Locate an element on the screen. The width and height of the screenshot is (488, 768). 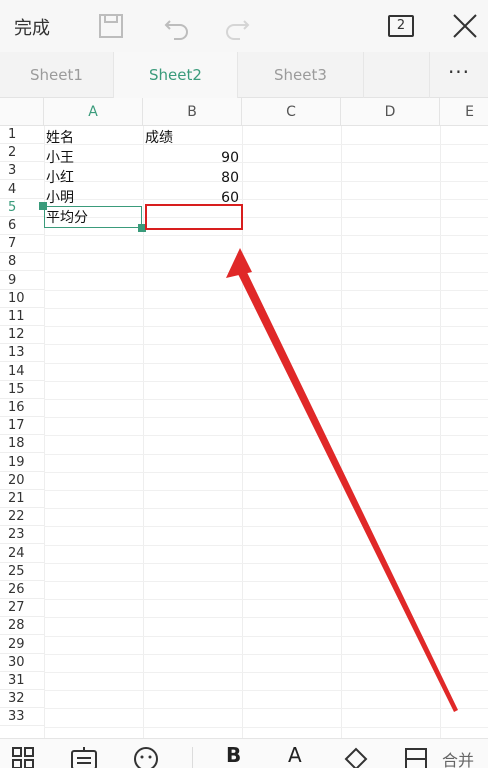
apps-icon is located at coordinates (24, 756).